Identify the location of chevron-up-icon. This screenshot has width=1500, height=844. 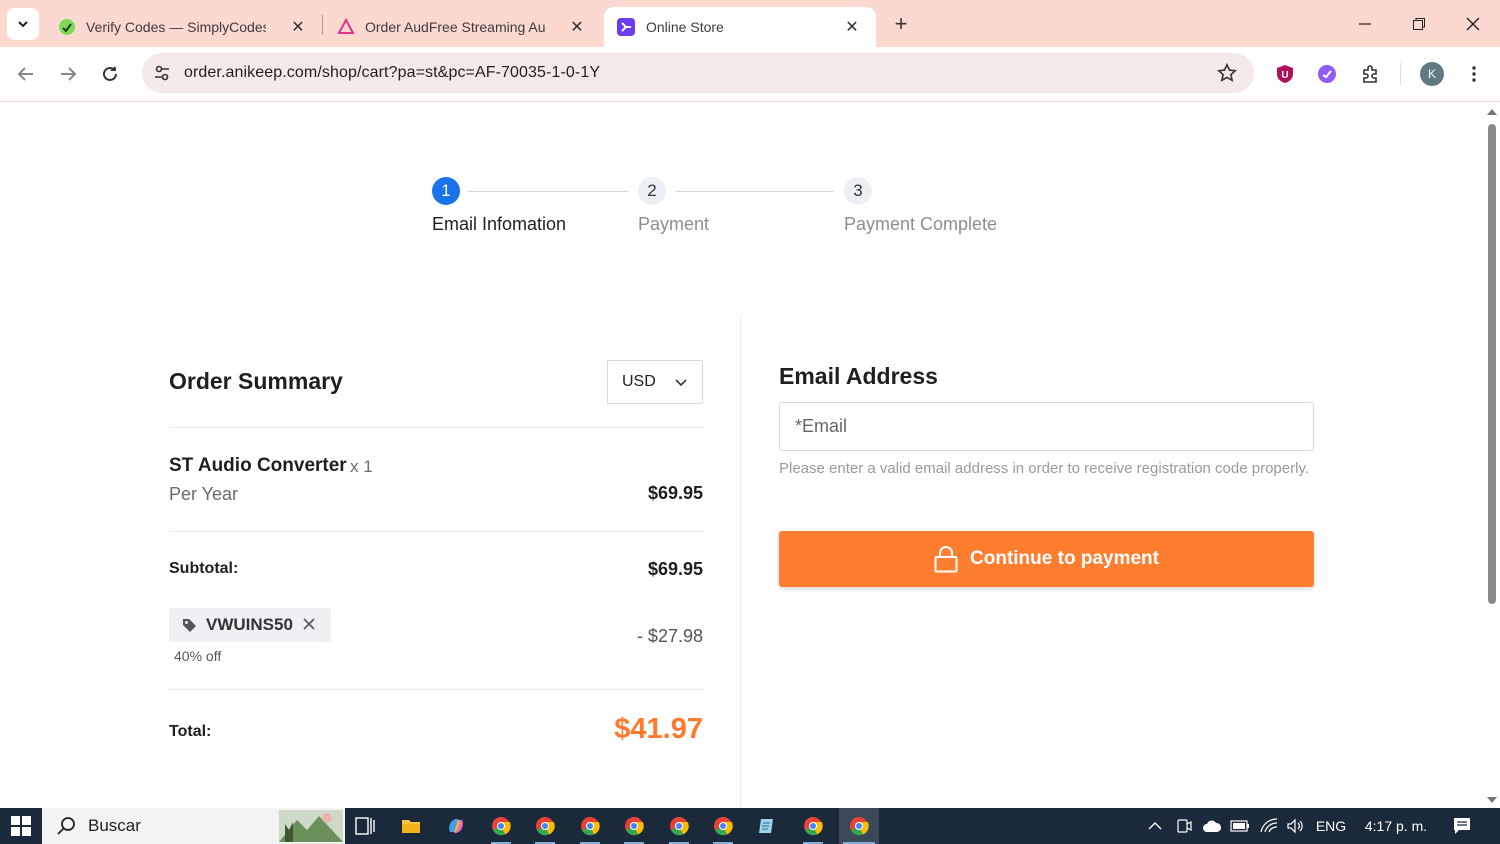
(1155, 826).